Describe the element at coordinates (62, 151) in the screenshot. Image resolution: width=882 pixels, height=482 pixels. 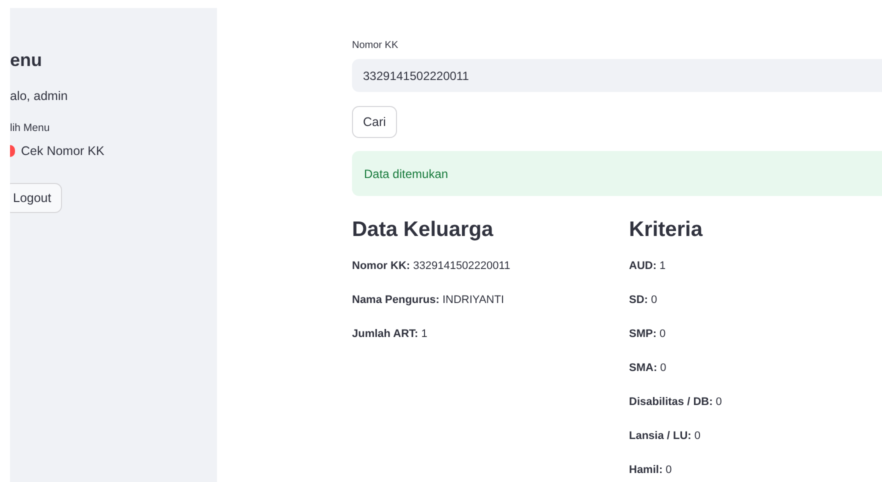
I see `radio-option: Cek Nomor KK` at that location.